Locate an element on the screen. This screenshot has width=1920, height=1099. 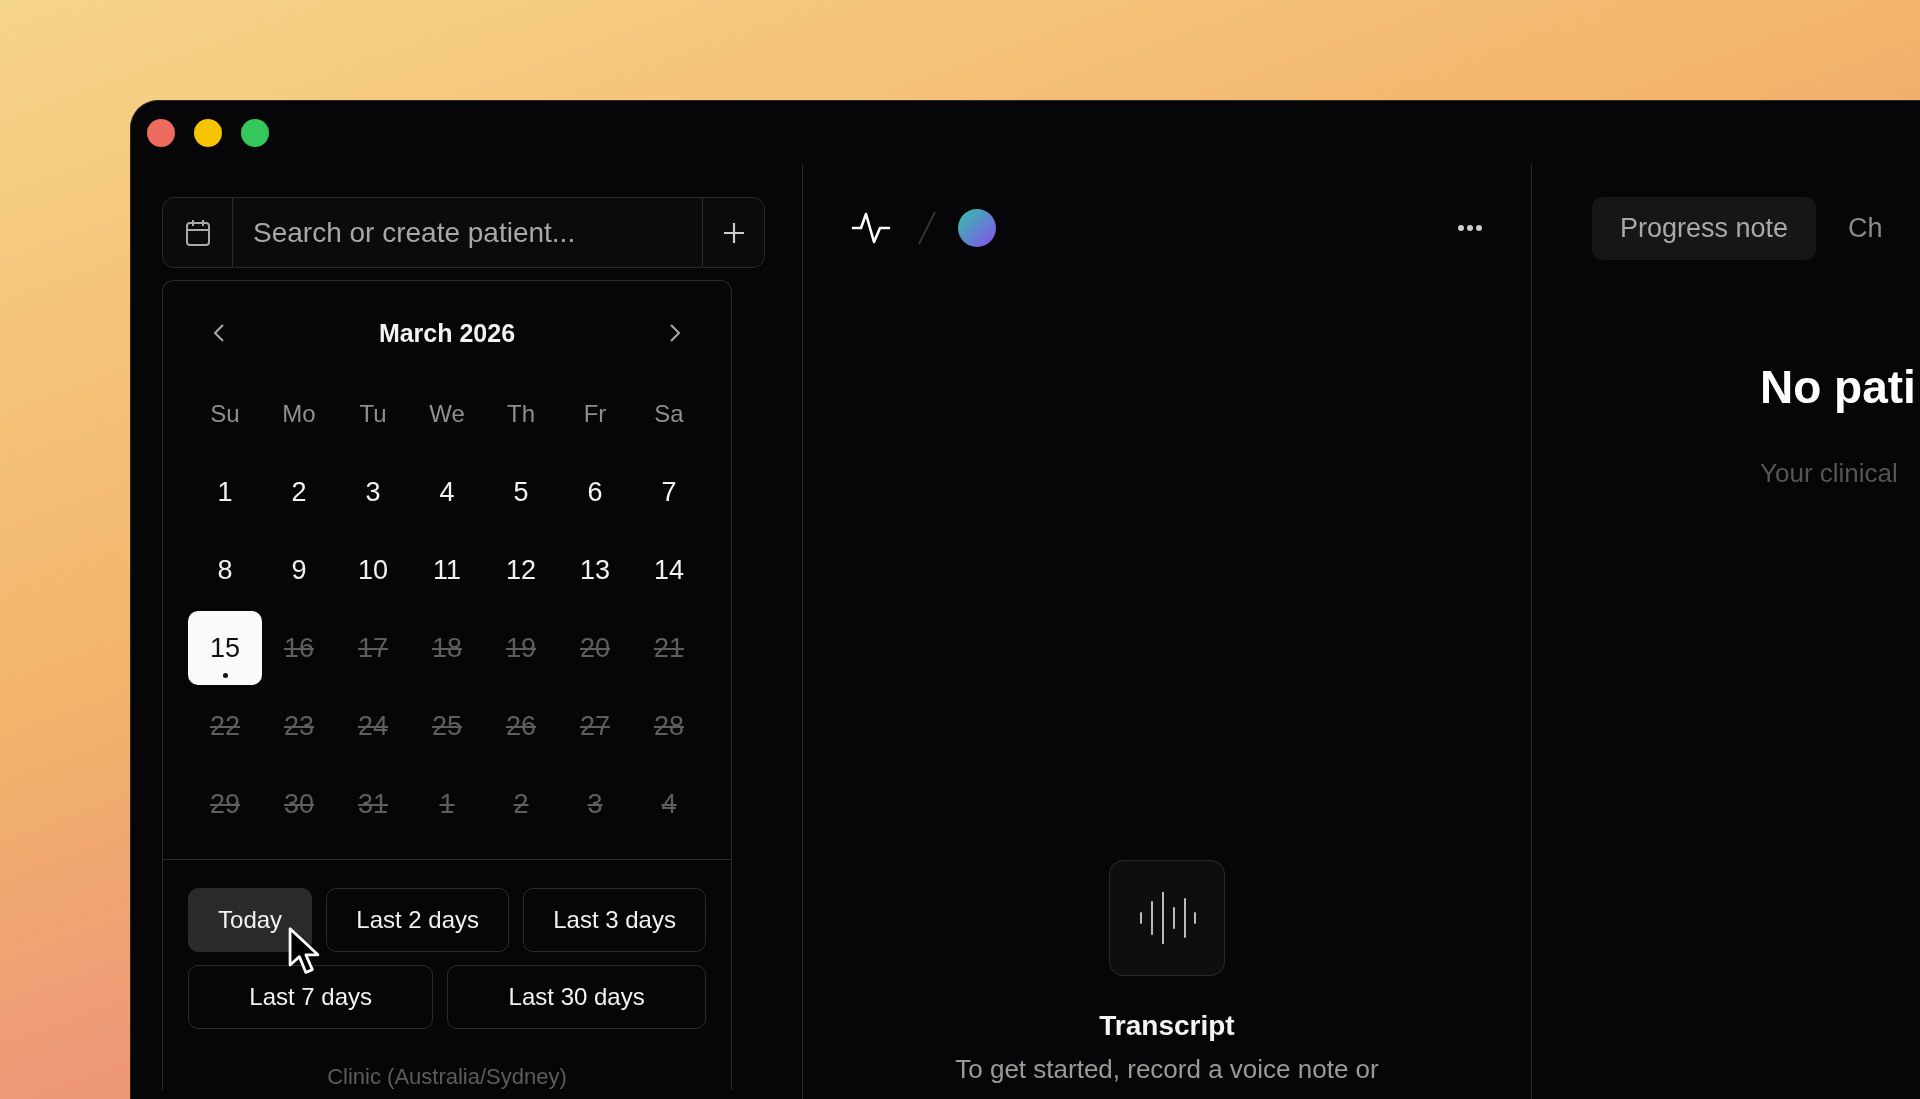
chevron-left-icon is located at coordinates (219, 333).